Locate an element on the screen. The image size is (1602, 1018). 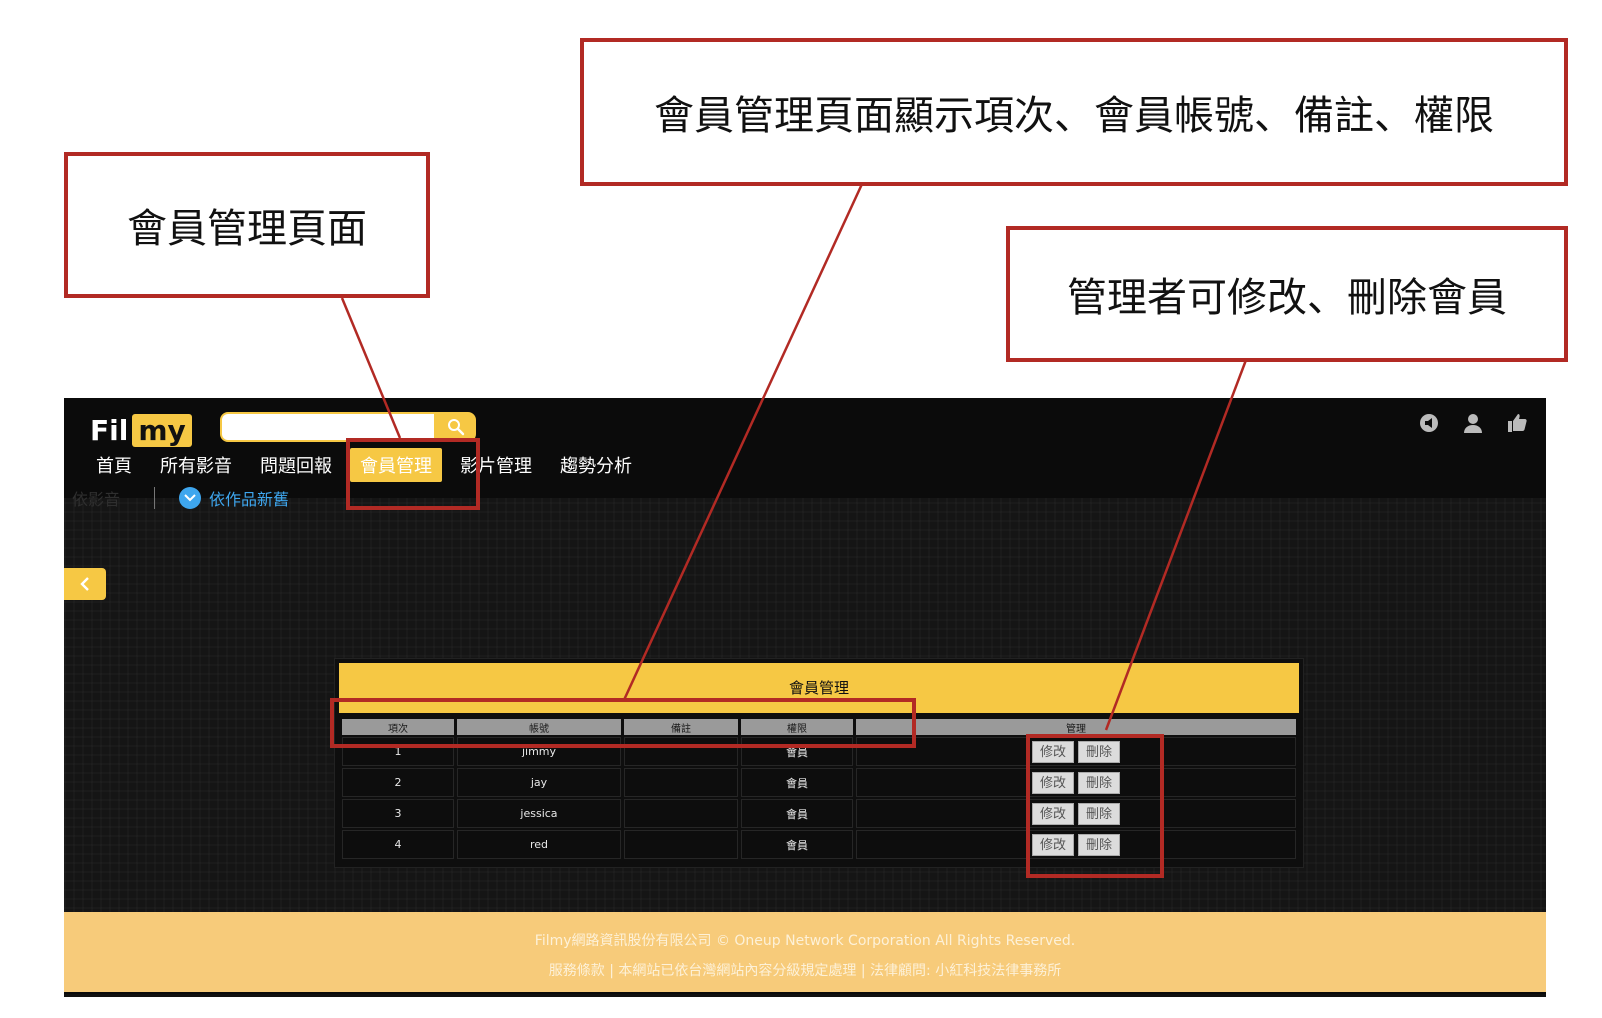
callout-page: 會員管理頁面 is located at coordinates (247, 225).